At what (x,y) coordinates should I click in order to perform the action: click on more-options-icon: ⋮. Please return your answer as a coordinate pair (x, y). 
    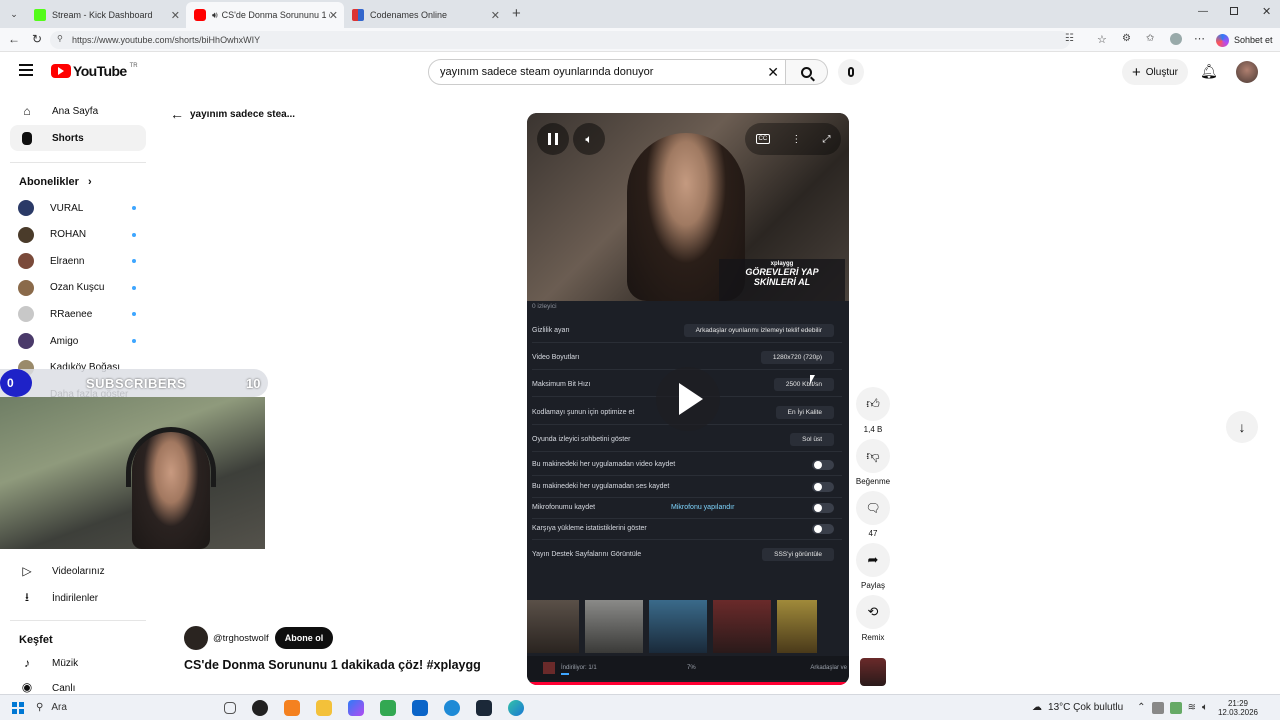
    Looking at the image, I should click on (796, 139).